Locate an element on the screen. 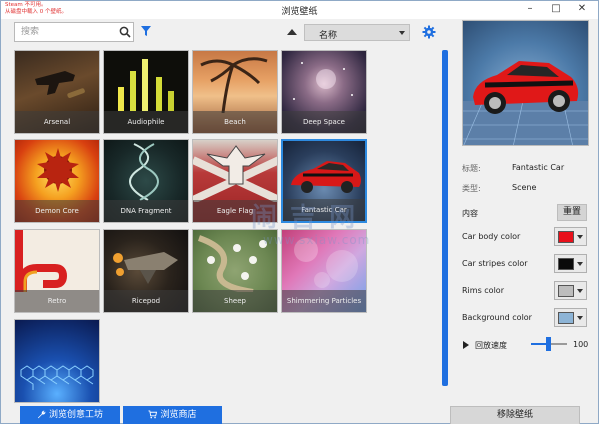 Image resolution: width=599 pixels, height=424 pixels. playback-speed-label: 回放速度 is located at coordinates (491, 345).